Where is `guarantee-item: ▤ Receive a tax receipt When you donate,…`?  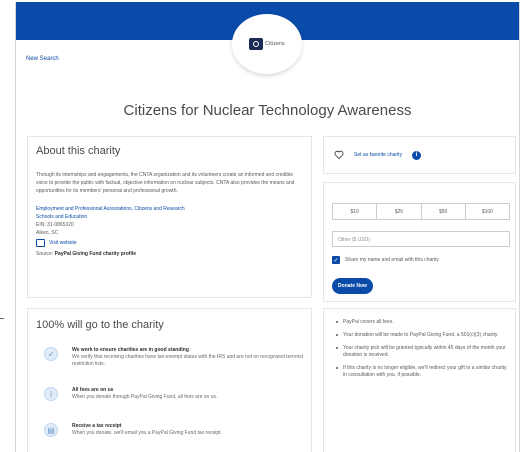
guarantee-item: ▤ Receive a tax receipt When you donate,… is located at coordinates (171, 430).